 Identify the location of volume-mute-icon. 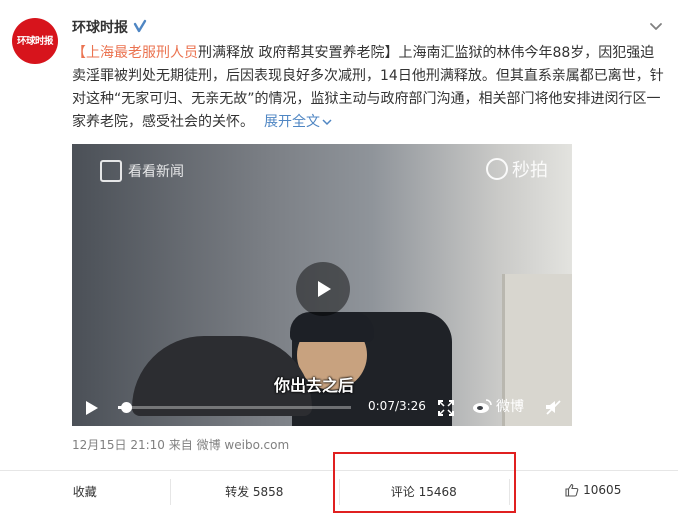
(553, 407).